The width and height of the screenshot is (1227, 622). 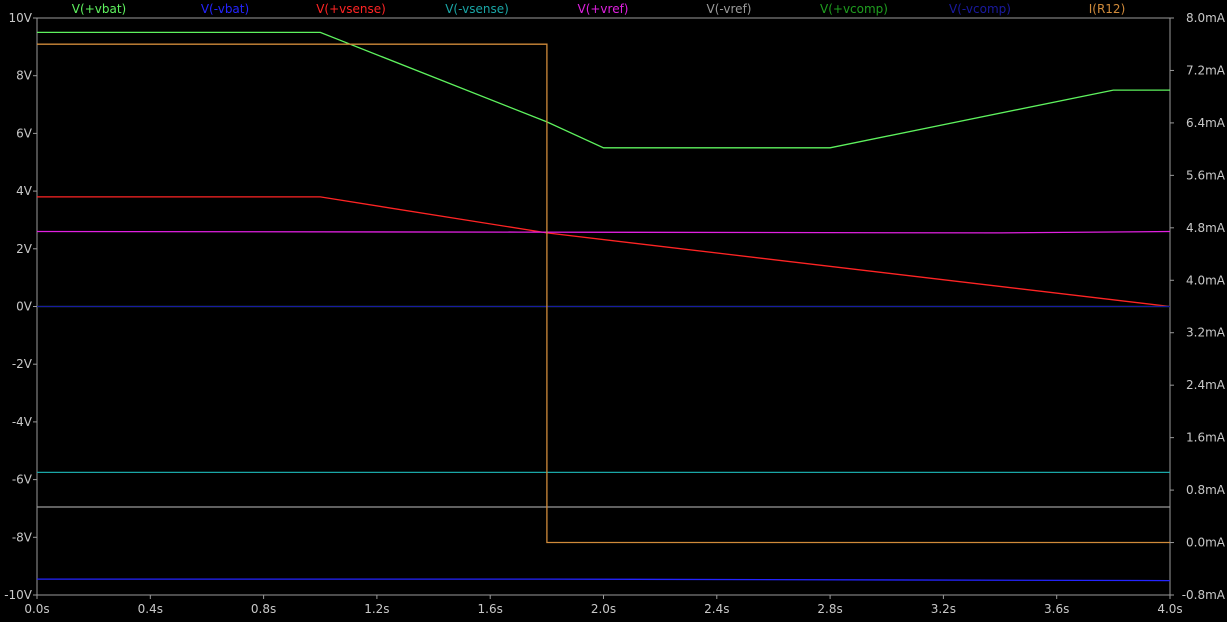 I want to click on legend-entry: V(-vsense), so click(x=477, y=9).